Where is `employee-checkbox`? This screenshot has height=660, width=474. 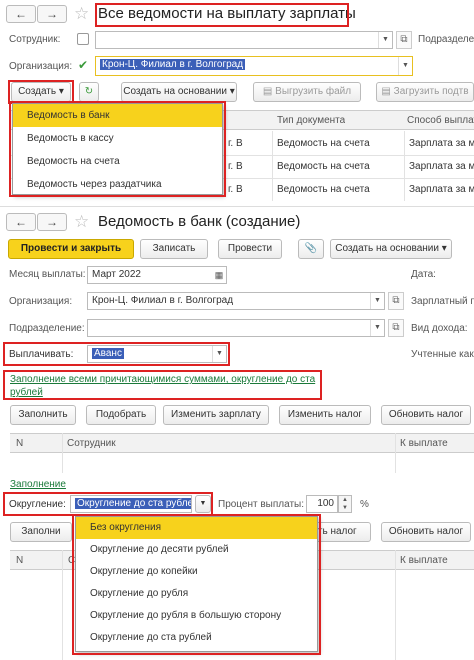 employee-checkbox is located at coordinates (83, 39).